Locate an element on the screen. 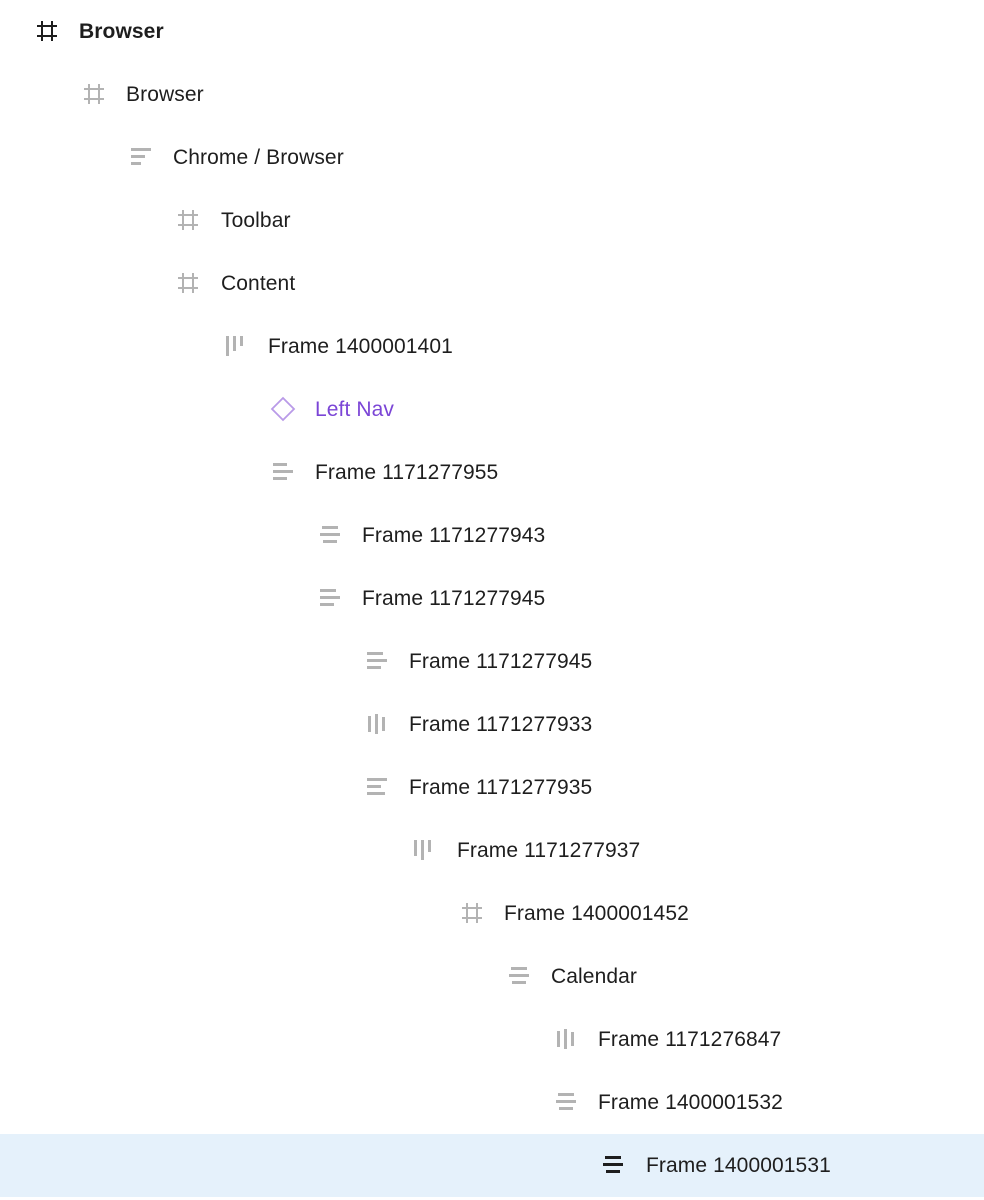 Image resolution: width=984 pixels, height=1200 pixels. layer-row: Calendar is located at coordinates (492, 976).